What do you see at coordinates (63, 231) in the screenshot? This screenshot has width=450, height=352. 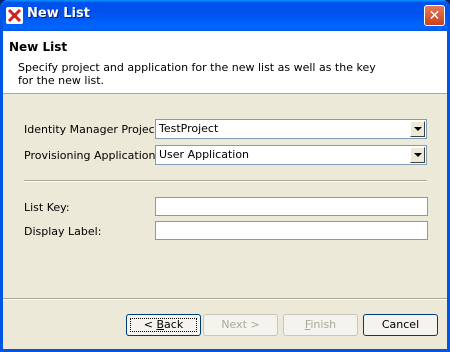 I see `display-label-label: Display Label:` at bounding box center [63, 231].